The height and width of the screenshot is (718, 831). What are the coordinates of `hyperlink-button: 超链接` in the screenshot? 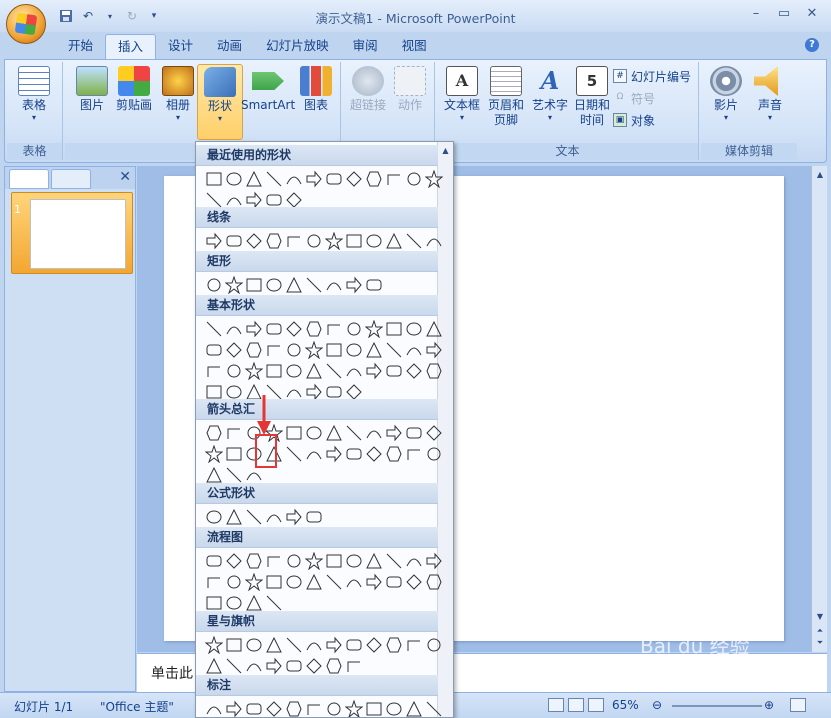 It's located at (368, 100).